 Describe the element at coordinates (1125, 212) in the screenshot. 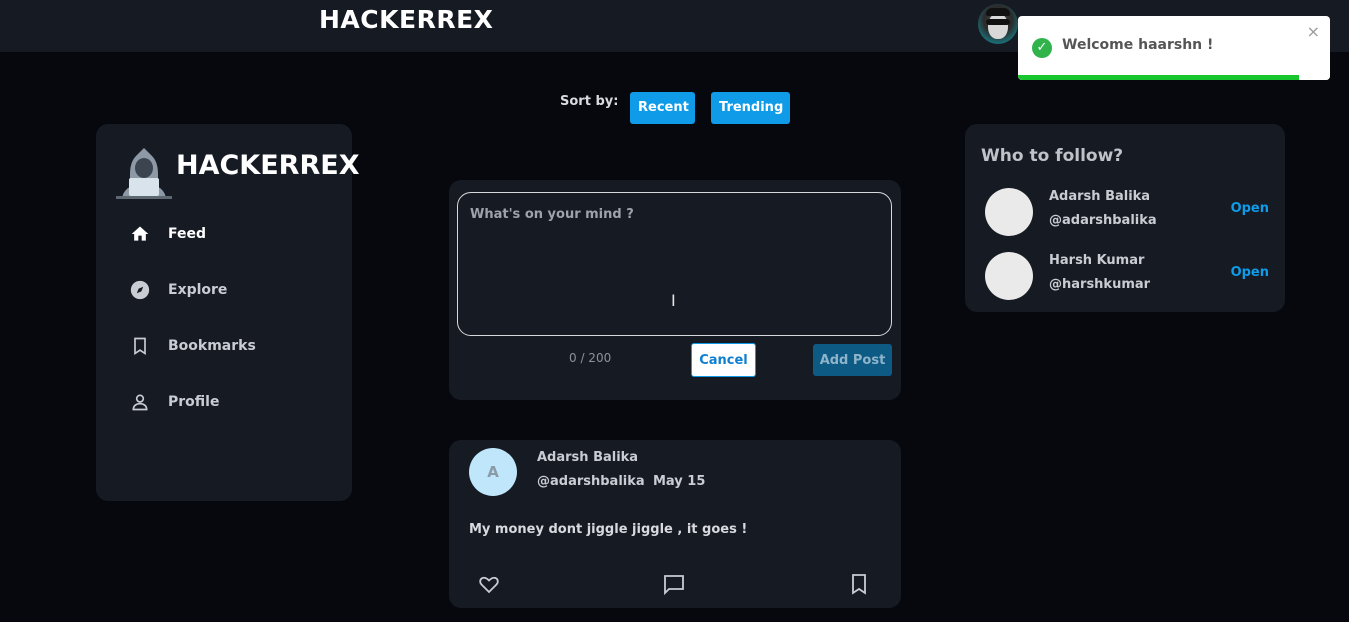

I see `list-item: Adarsh Balika @adarshbalika Open` at that location.